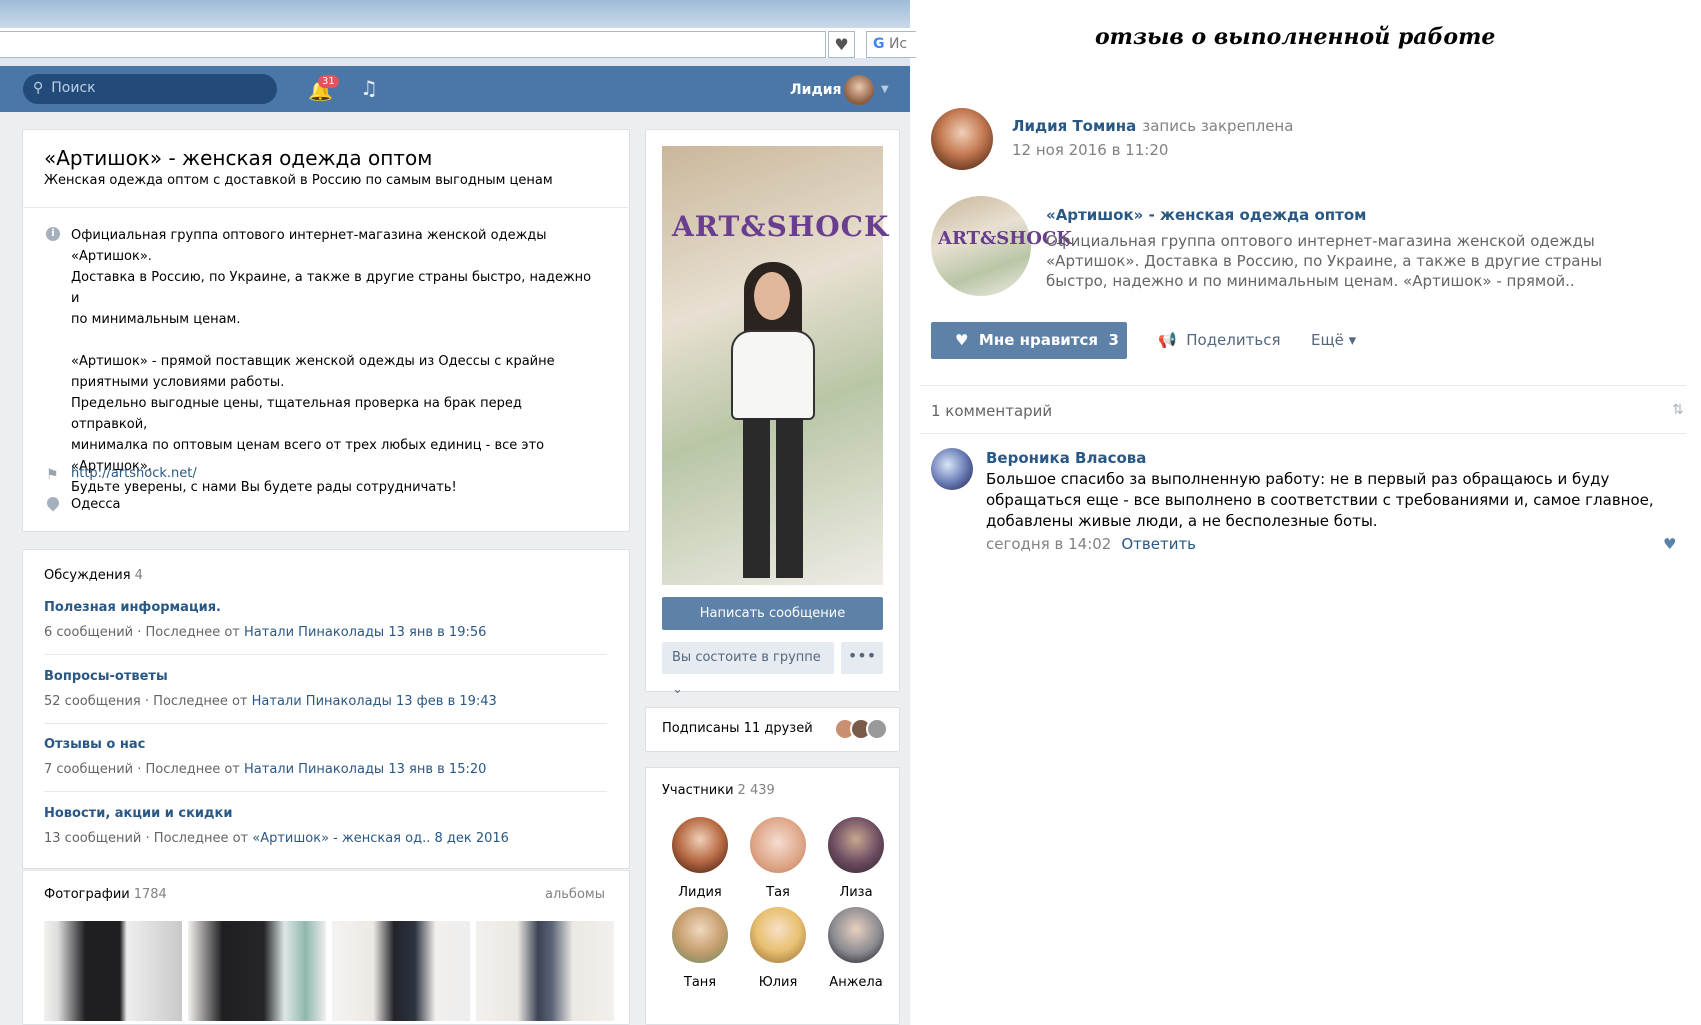  I want to click on topic-title-3: Отзывы о нас, so click(94, 744).